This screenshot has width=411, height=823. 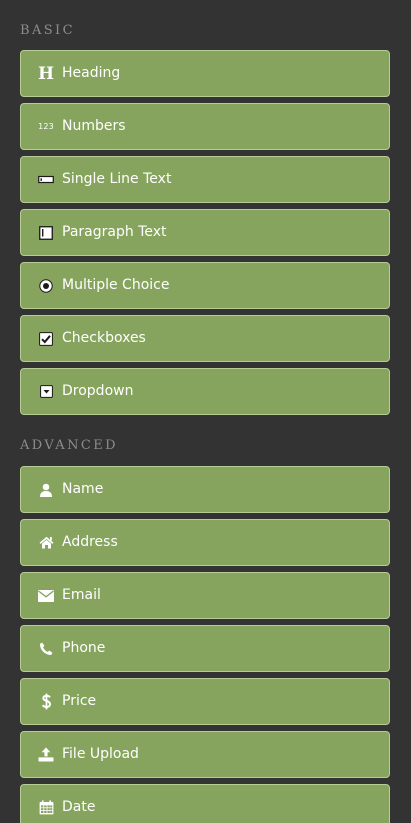 What do you see at coordinates (46, 595) in the screenshot?
I see `envelope-icon` at bounding box center [46, 595].